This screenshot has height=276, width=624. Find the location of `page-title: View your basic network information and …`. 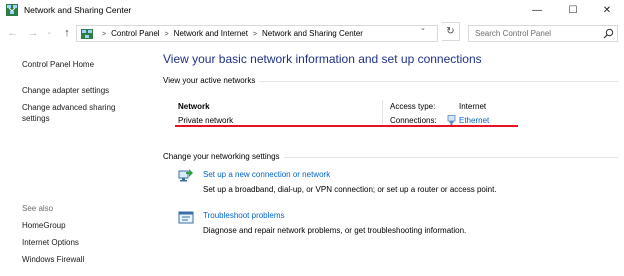

page-title: View your basic network information and … is located at coordinates (322, 59).